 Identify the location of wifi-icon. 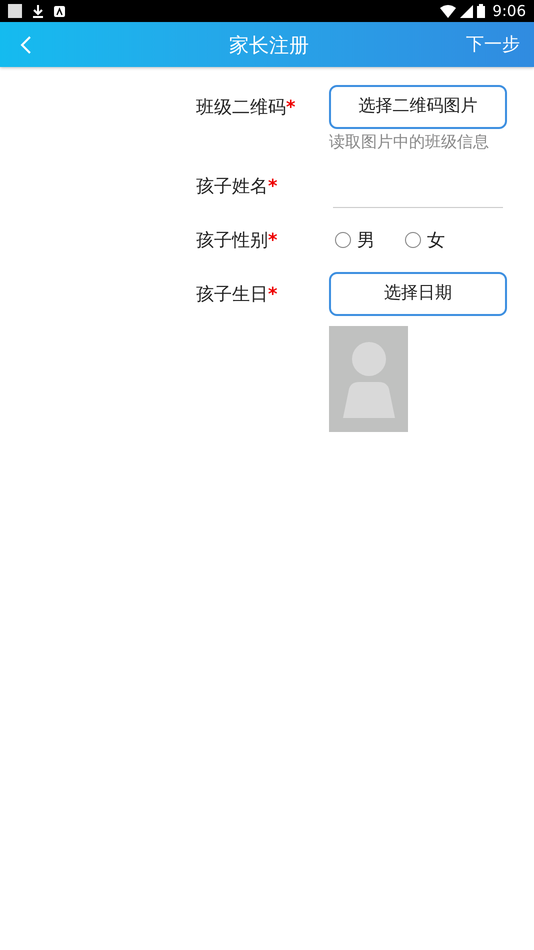
(448, 11).